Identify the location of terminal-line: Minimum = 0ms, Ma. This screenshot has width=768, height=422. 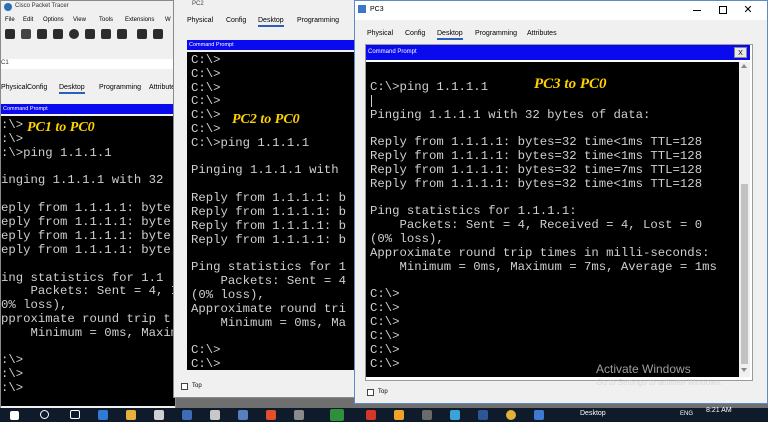
(268, 323).